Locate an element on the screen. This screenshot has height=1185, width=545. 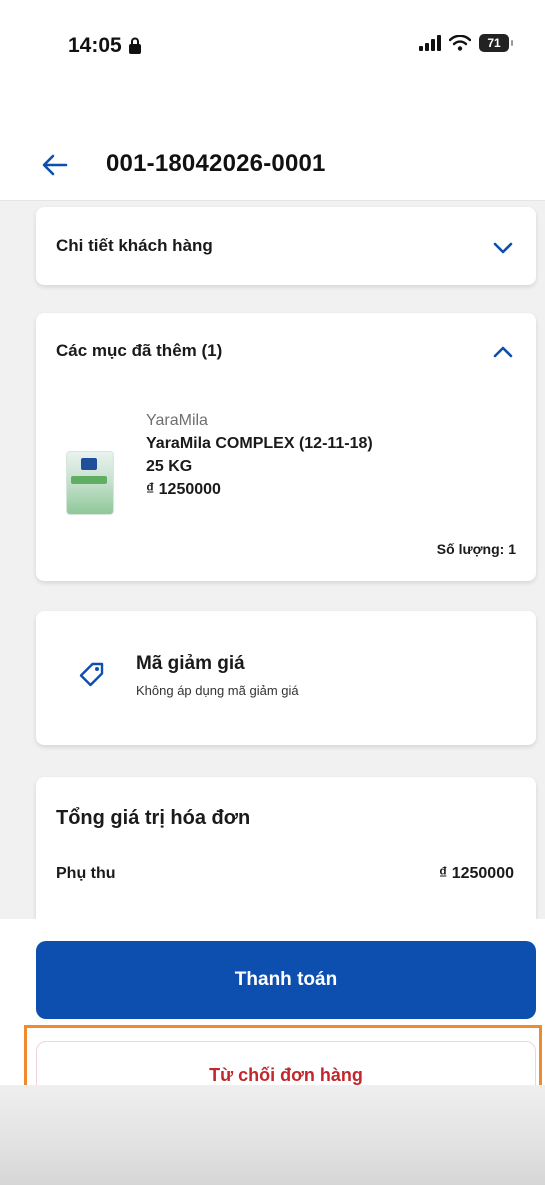
discount-title: Mã giảm giá is located at coordinates (190, 663).